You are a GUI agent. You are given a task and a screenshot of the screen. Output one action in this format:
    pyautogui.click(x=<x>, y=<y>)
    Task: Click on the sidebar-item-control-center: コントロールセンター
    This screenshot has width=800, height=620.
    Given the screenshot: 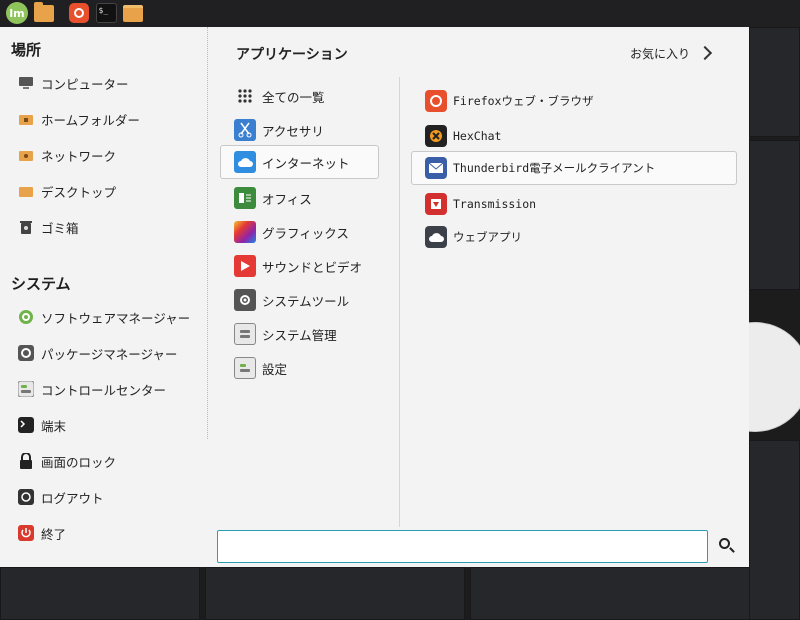 What is the action you would take?
    pyautogui.click(x=105, y=389)
    